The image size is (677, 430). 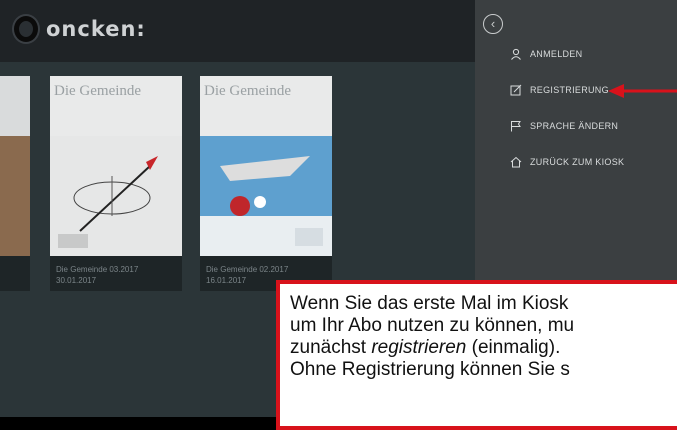 What do you see at coordinates (493, 24) in the screenshot?
I see `back-circle-icon: ‹` at bounding box center [493, 24].